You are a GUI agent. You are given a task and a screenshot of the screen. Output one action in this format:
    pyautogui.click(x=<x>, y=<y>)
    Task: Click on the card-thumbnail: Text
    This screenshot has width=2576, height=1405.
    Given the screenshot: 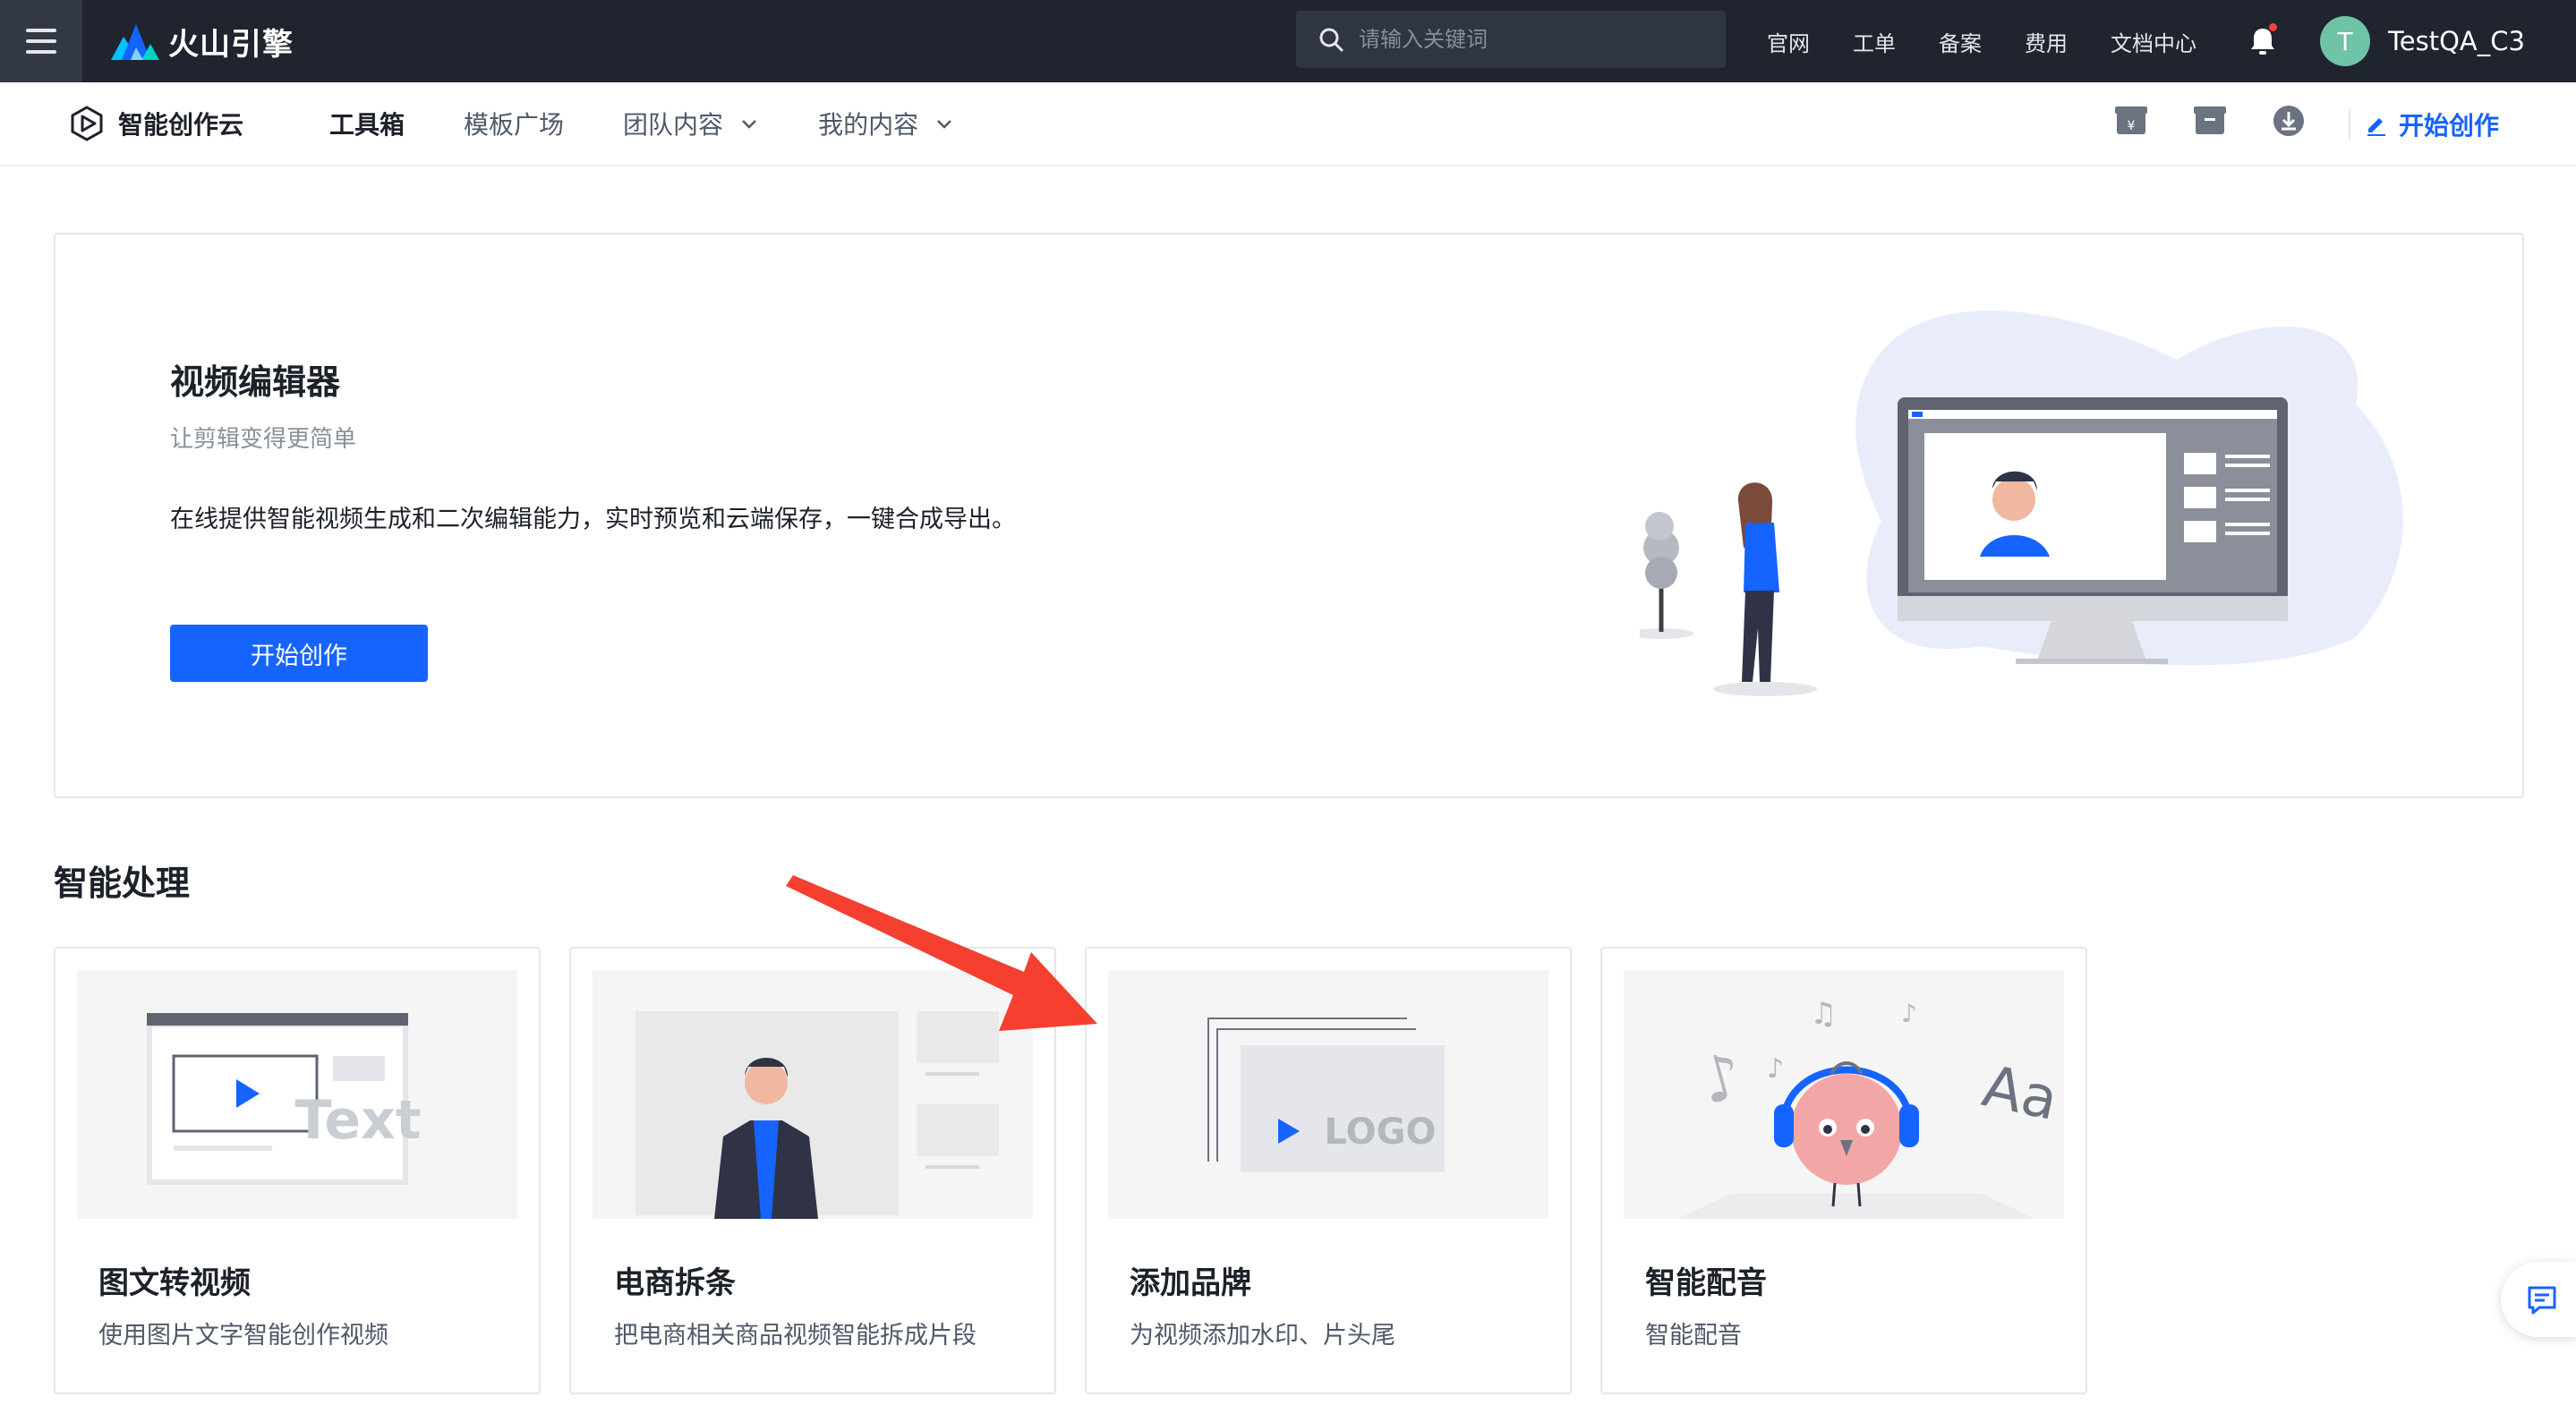 What is the action you would take?
    pyautogui.click(x=297, y=1094)
    